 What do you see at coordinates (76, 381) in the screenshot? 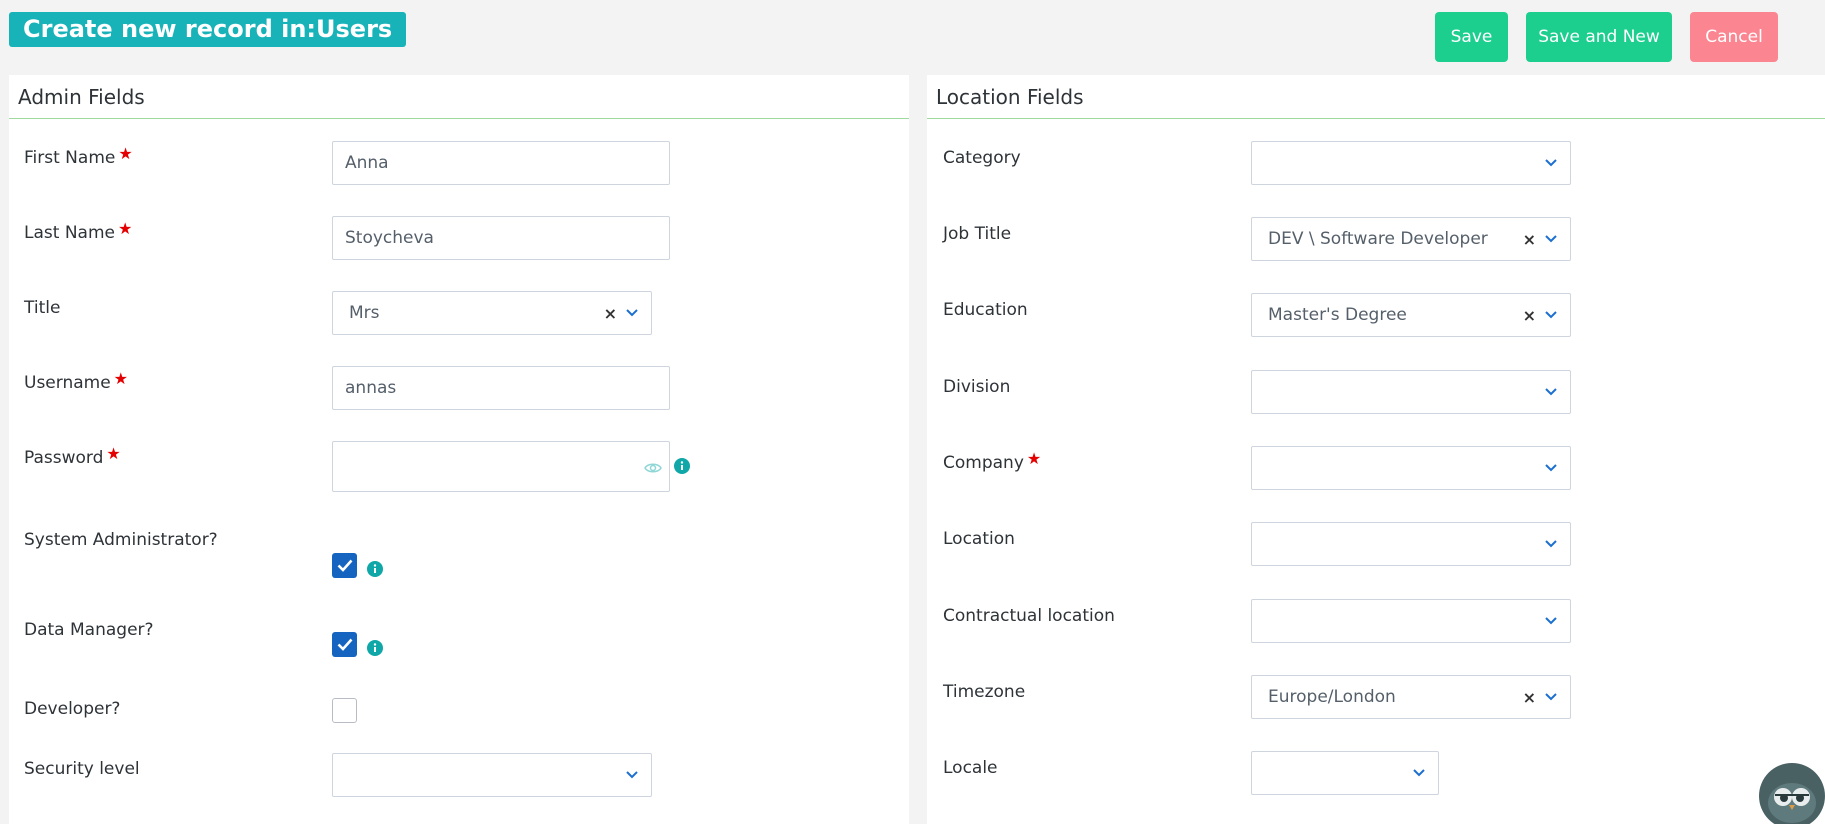
I see `username-label: Username ★` at bounding box center [76, 381].